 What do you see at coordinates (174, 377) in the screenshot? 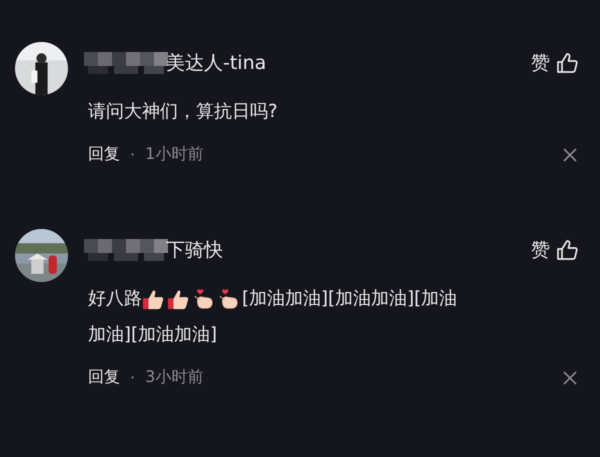
I see `timestamp: 3小时前` at bounding box center [174, 377].